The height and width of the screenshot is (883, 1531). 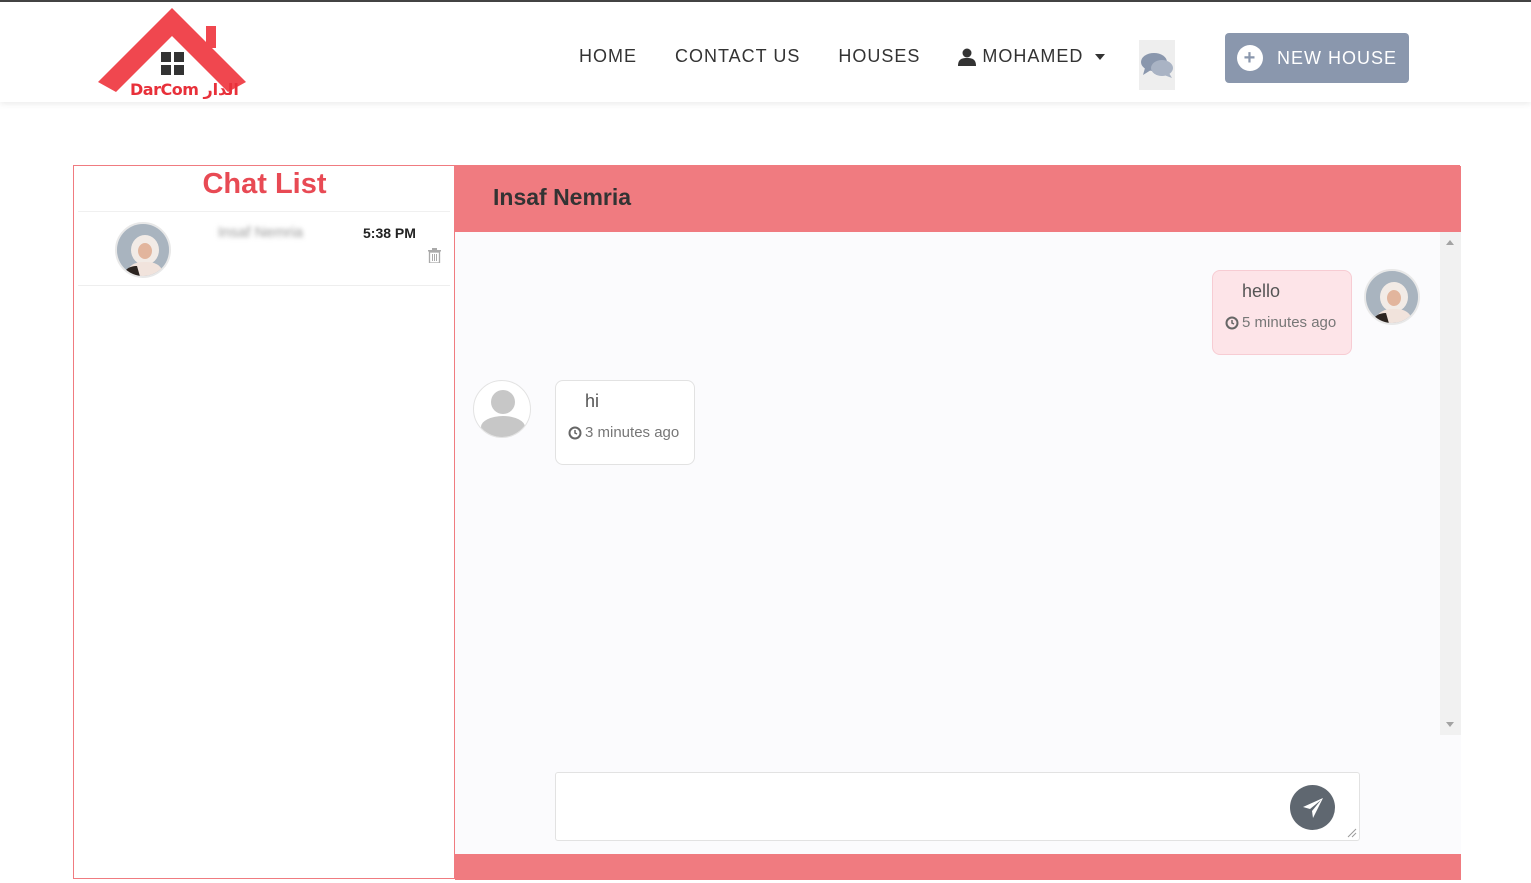 I want to click on scroll-down-arrow-icon, so click(x=1450, y=724).